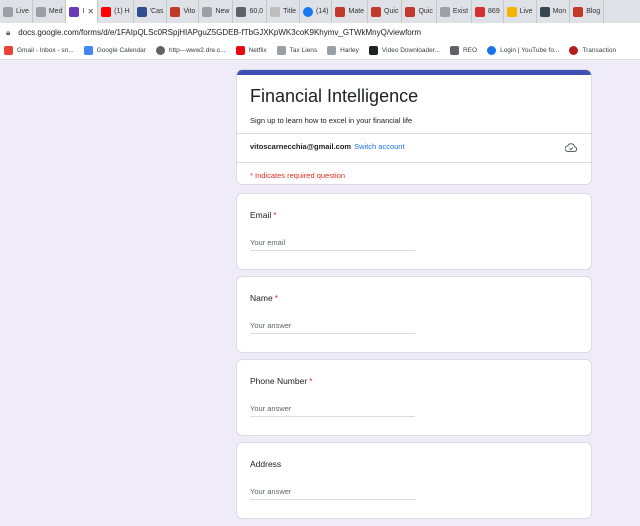 Image resolution: width=640 pixels, height=526 pixels. Describe the element at coordinates (574, 50) in the screenshot. I see `transaction-icon` at that location.